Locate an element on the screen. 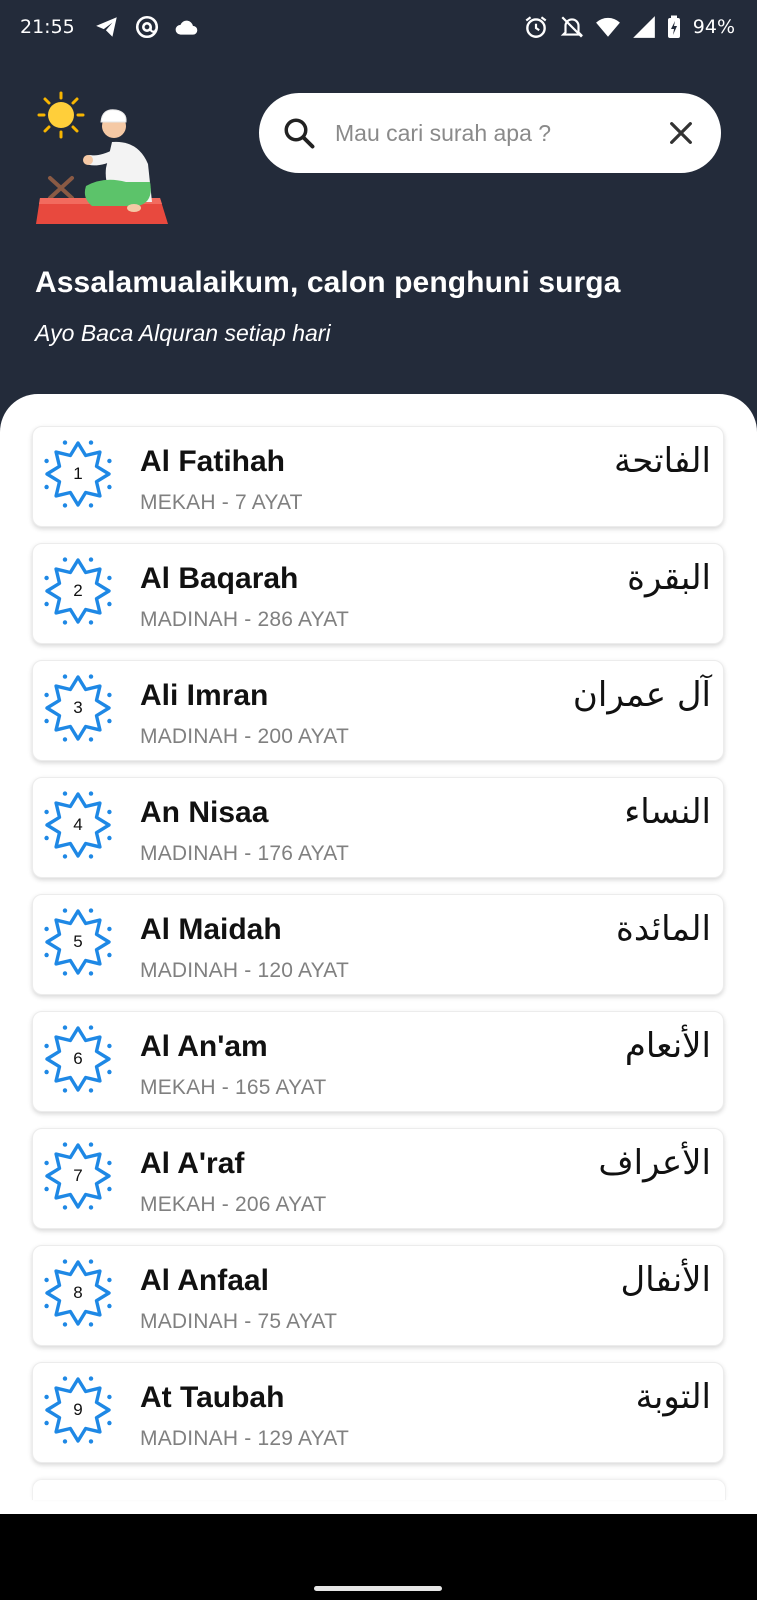 The width and height of the screenshot is (757, 1600). surah-number-badge: 8 is located at coordinates (78, 1293).